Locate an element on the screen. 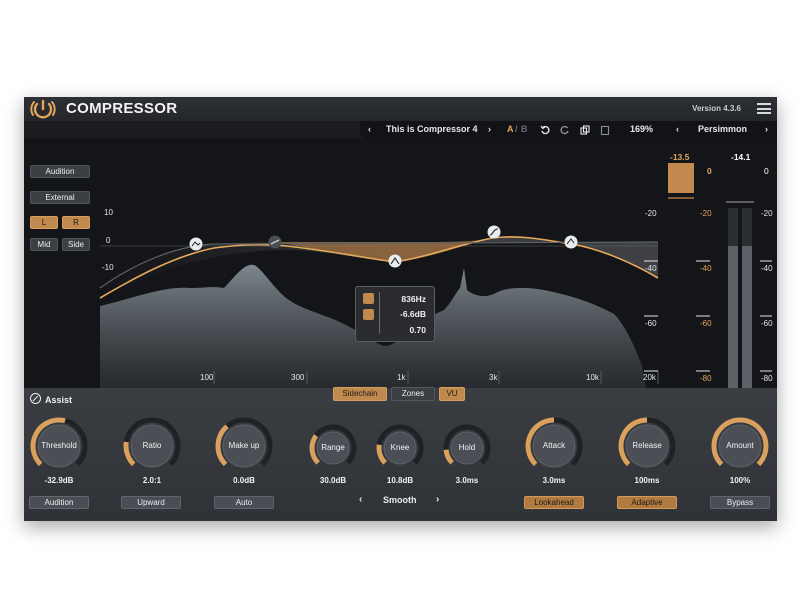 Image resolution: width=800 pixels, height=600 pixels. gr-scale-80: -80 is located at coordinates (706, 378).